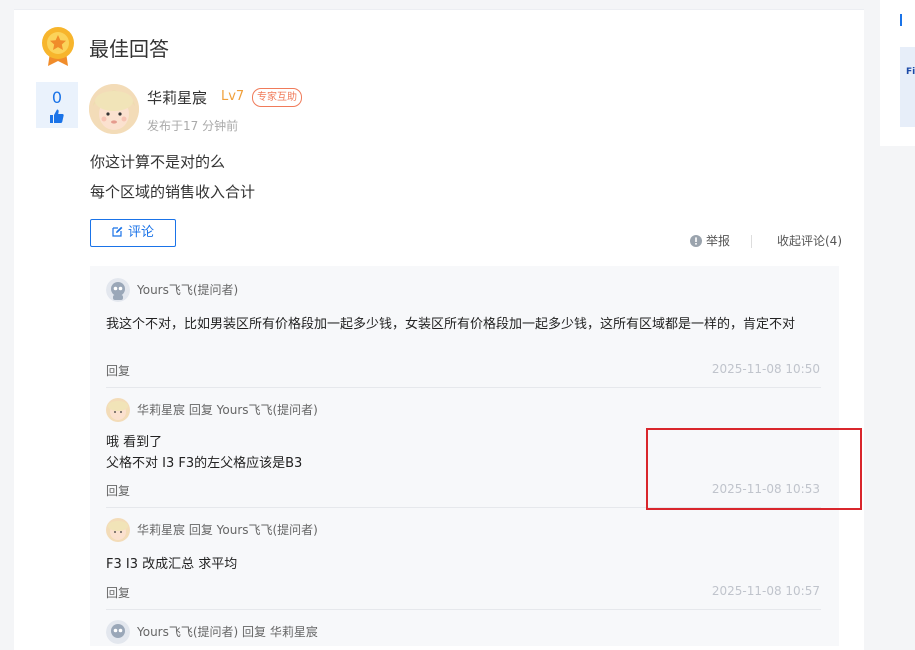 The width and height of the screenshot is (915, 650). Describe the element at coordinates (193, 126) in the screenshot. I see `post-time: 发布于17 分钟前` at that location.